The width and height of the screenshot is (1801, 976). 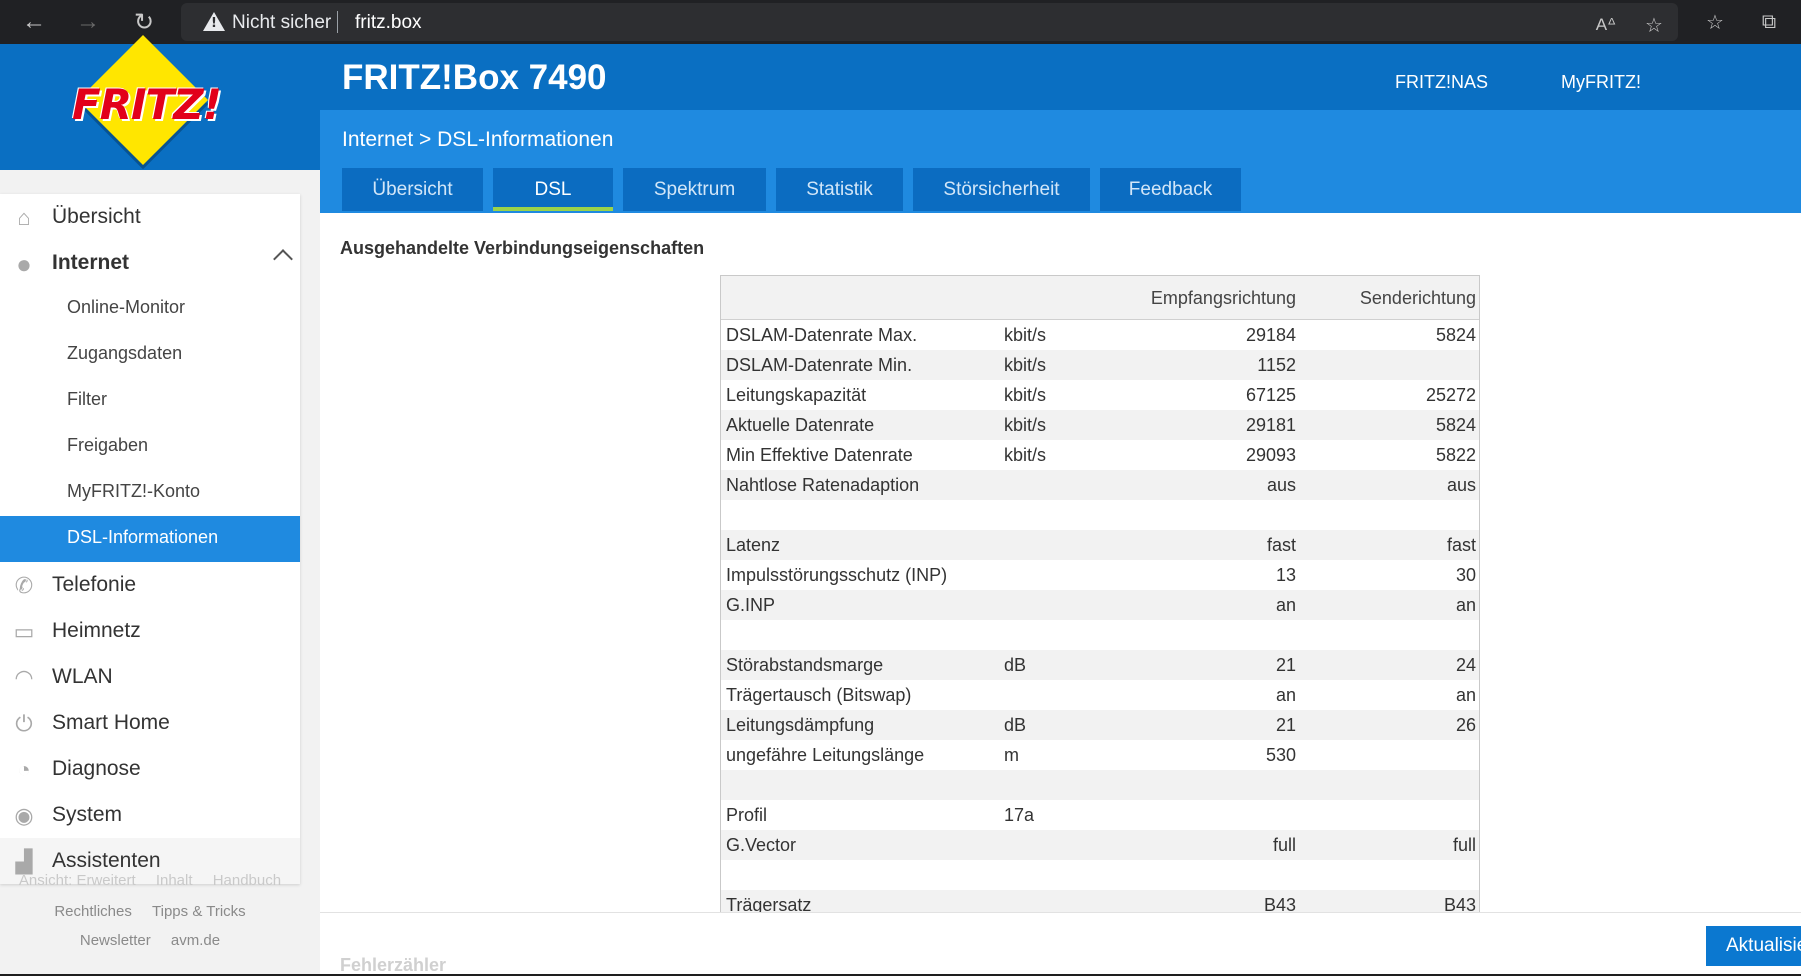 I want to click on fritznas-link: FRITZ!NAS, so click(x=1441, y=82).